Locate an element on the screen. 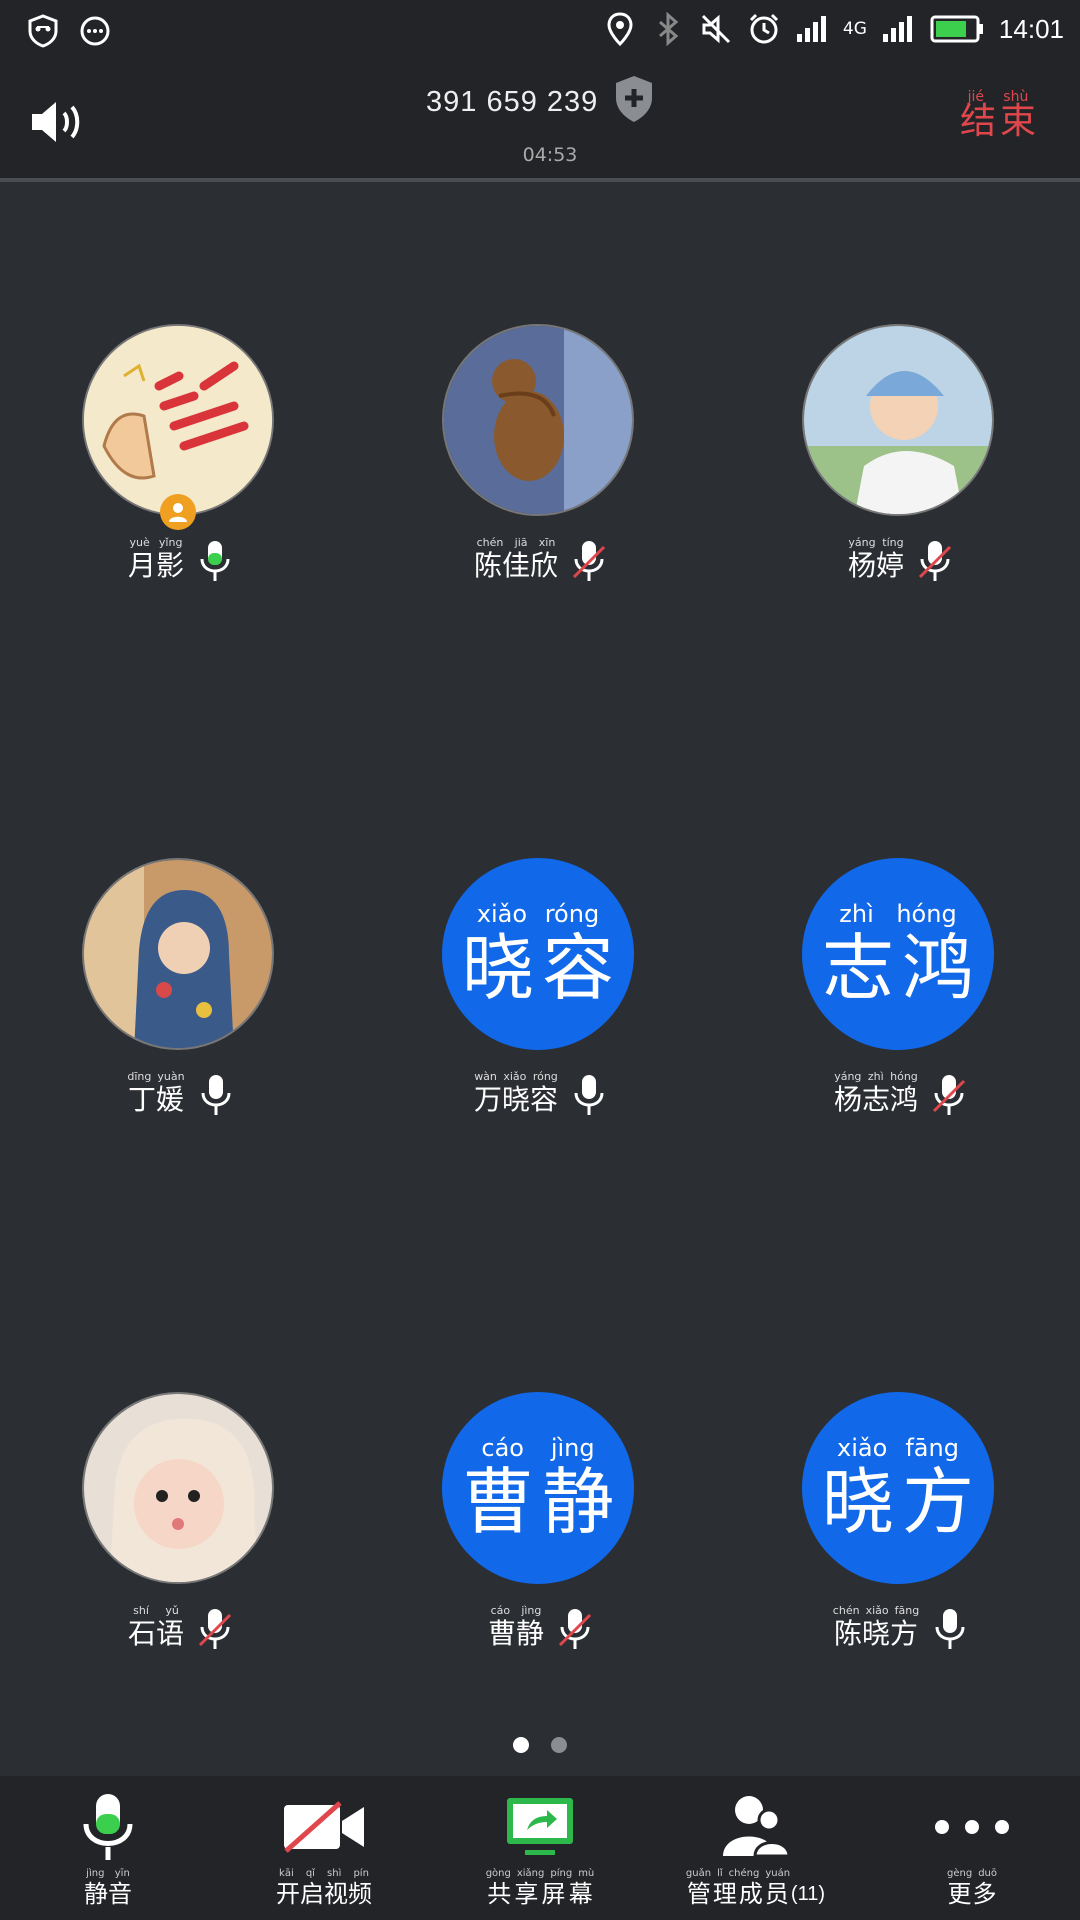 This screenshot has width=1080, height=1920. name-pinyin: chén is located at coordinates (490, 542).